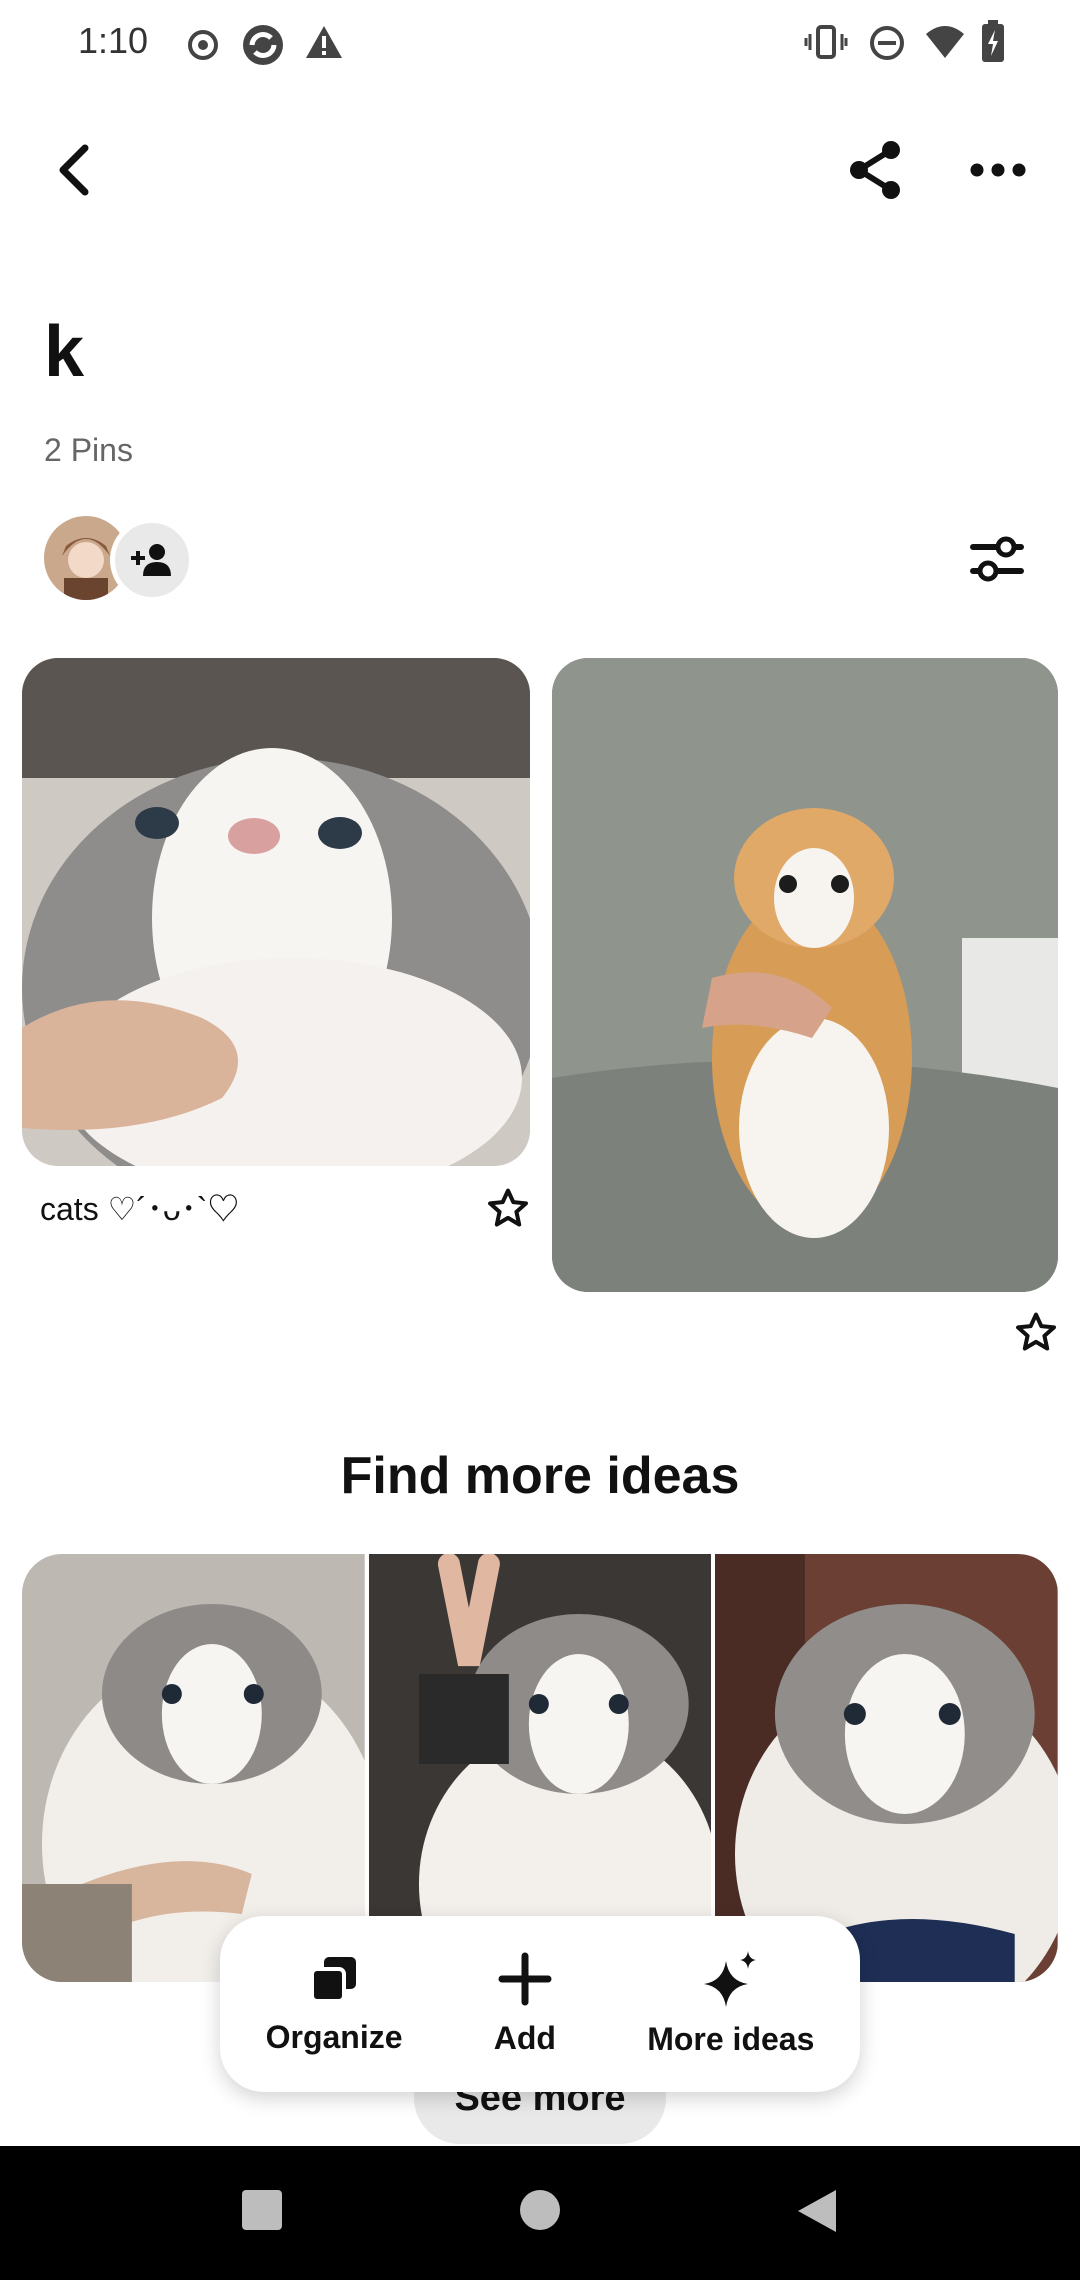 Image resolution: width=1080 pixels, height=2280 pixels. What do you see at coordinates (817, 2211) in the screenshot?
I see `back-nav-button` at bounding box center [817, 2211].